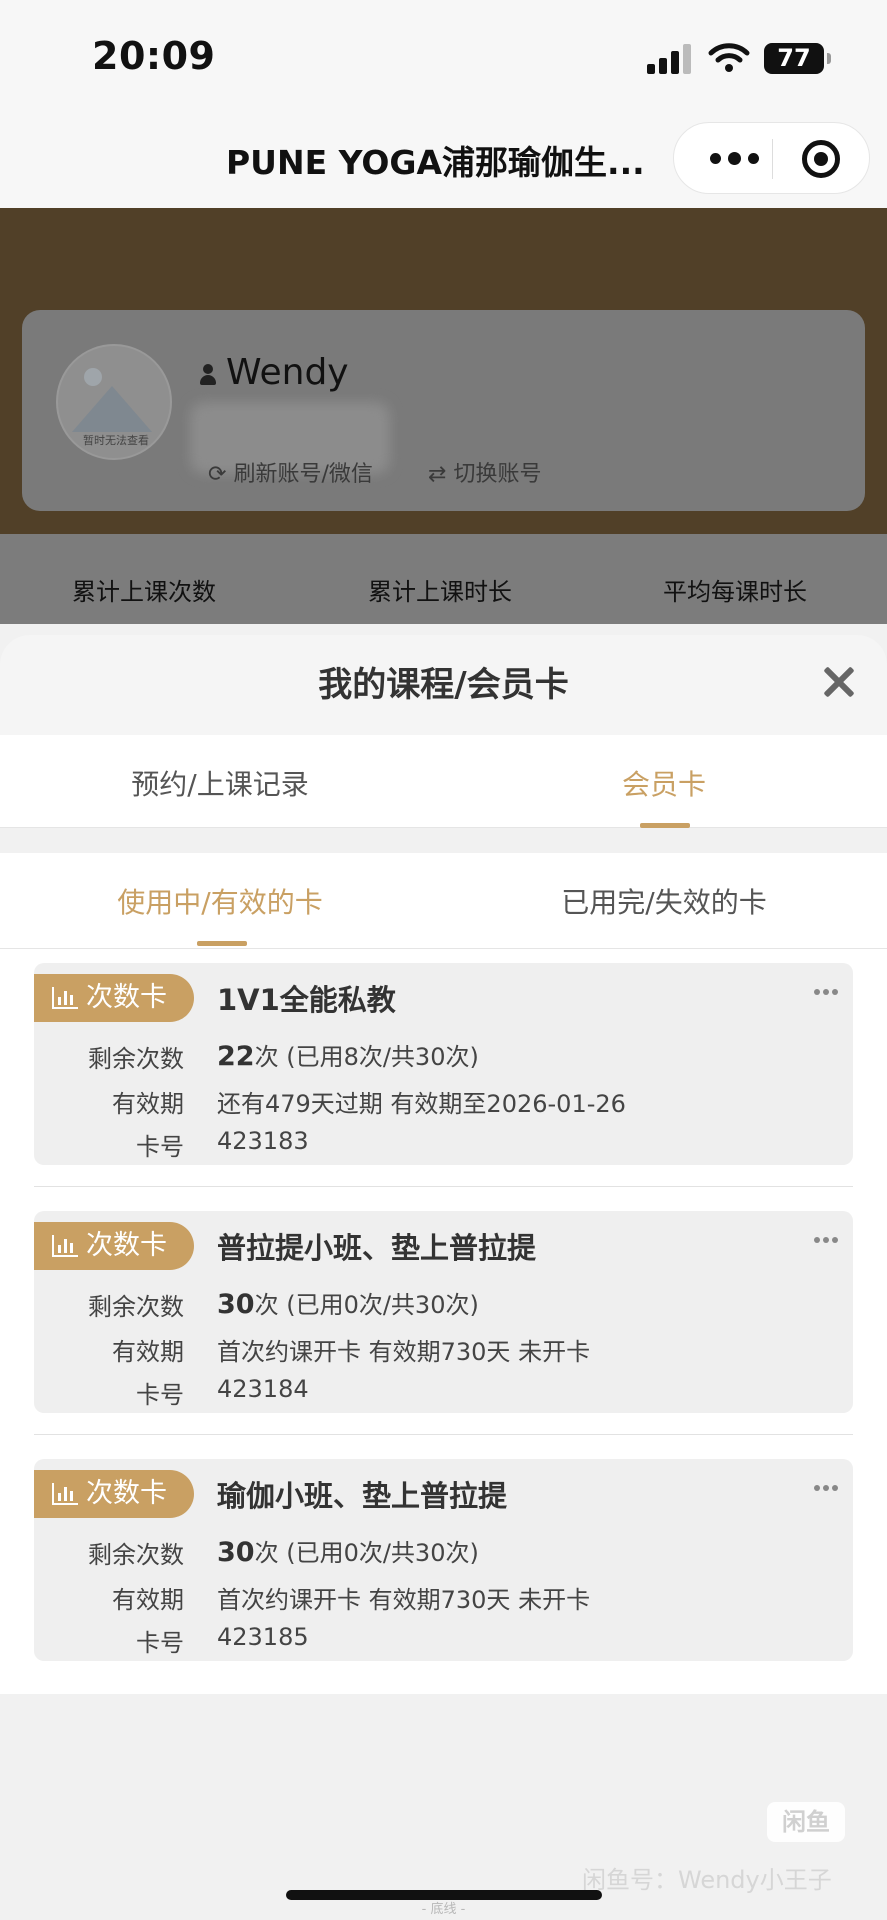 The width and height of the screenshot is (887, 1920). I want to click on stat-label: 平均每课时长, so click(735, 592).